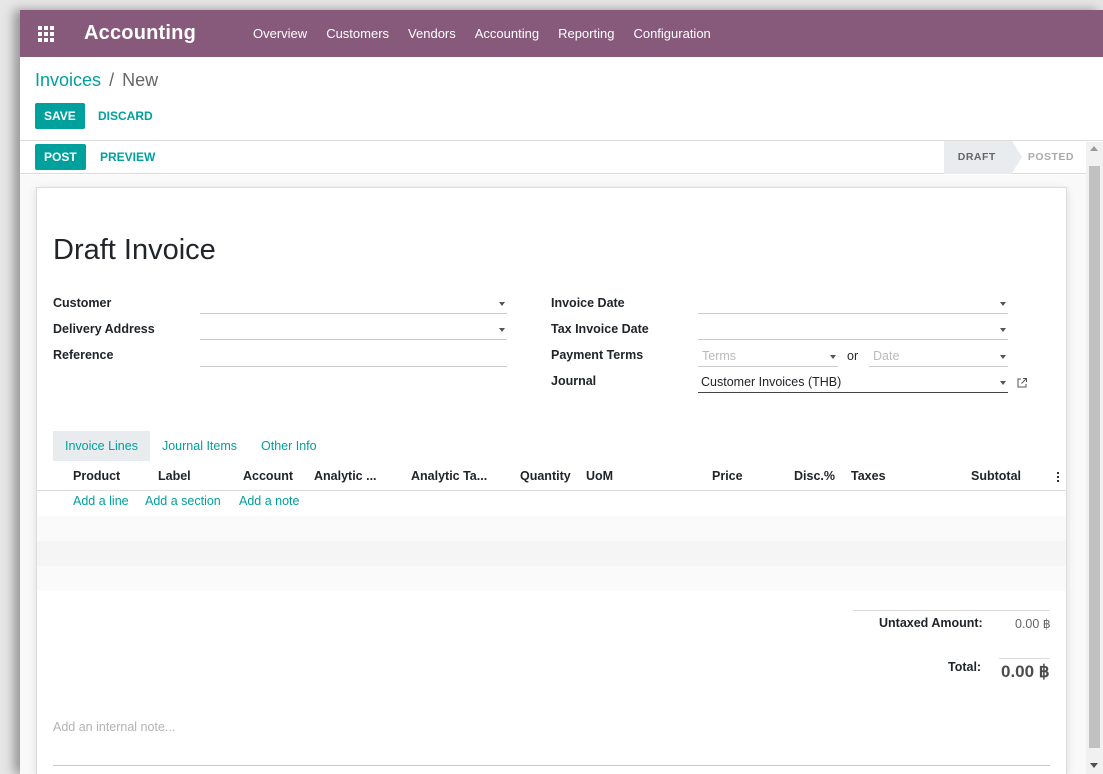 The height and width of the screenshot is (774, 1103). What do you see at coordinates (853, 304) in the screenshot?
I see `invoice-date-field` at bounding box center [853, 304].